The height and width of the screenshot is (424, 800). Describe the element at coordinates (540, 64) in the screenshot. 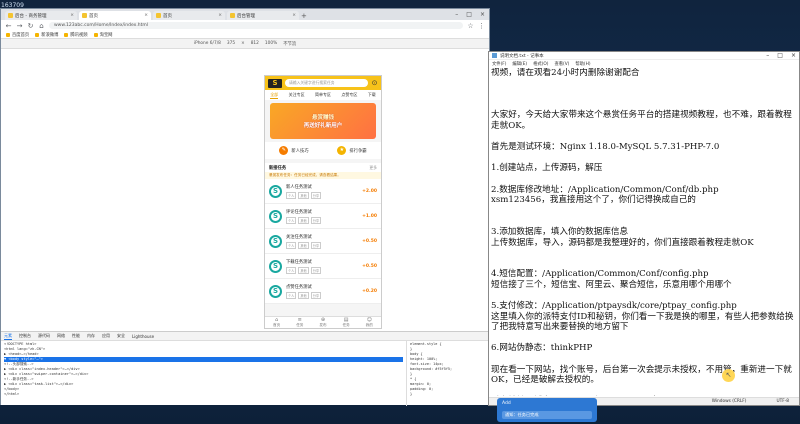

I see `menu-format: 格式(O)` at that location.